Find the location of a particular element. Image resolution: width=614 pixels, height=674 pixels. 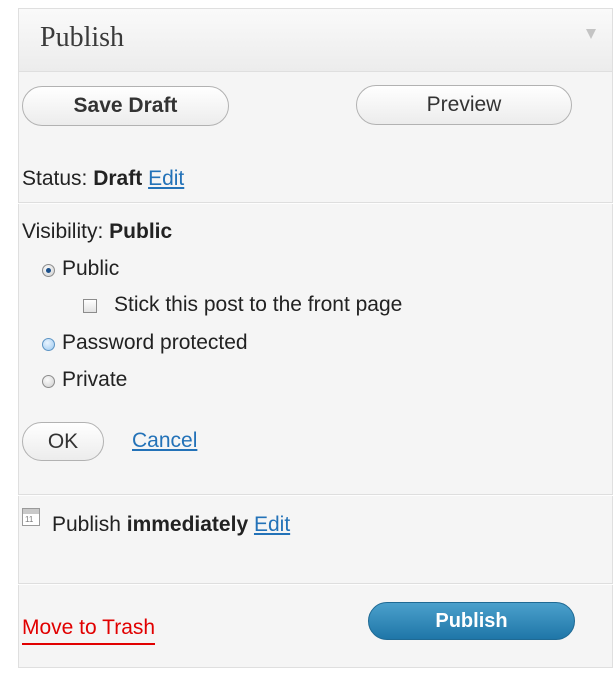

radio-password-protected-label: Password protected is located at coordinates (155, 342).